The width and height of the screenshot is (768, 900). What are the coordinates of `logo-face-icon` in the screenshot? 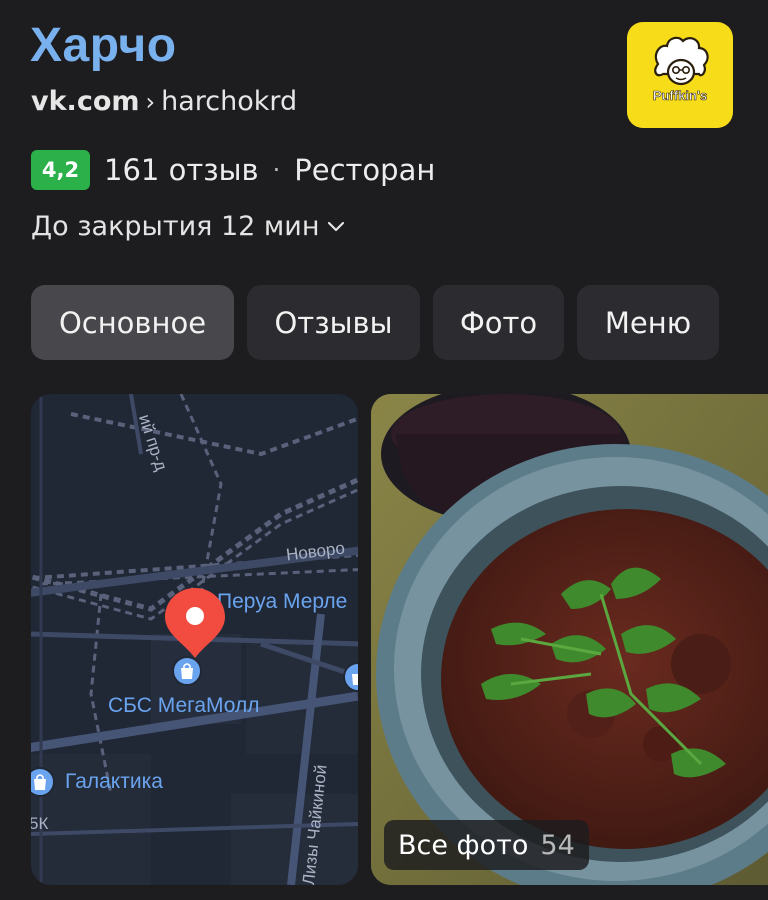 It's located at (681, 61).